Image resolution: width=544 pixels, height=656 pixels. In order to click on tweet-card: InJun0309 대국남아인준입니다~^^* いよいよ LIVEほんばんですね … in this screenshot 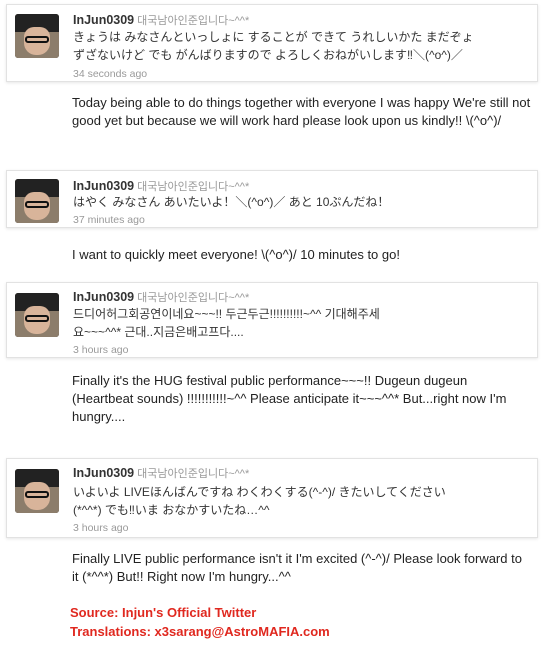, I will do `click(272, 498)`.